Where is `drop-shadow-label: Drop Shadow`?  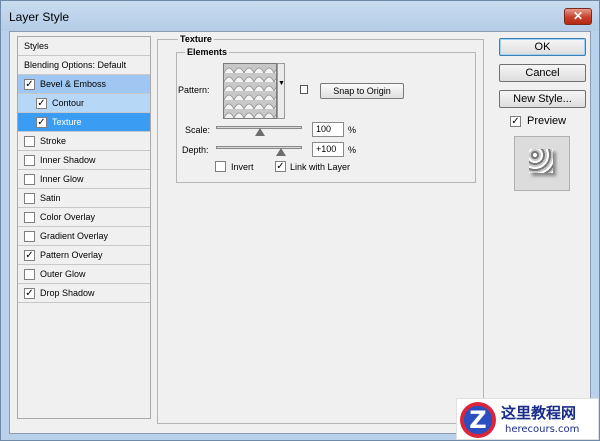
drop-shadow-label: Drop Shadow is located at coordinates (67, 293).